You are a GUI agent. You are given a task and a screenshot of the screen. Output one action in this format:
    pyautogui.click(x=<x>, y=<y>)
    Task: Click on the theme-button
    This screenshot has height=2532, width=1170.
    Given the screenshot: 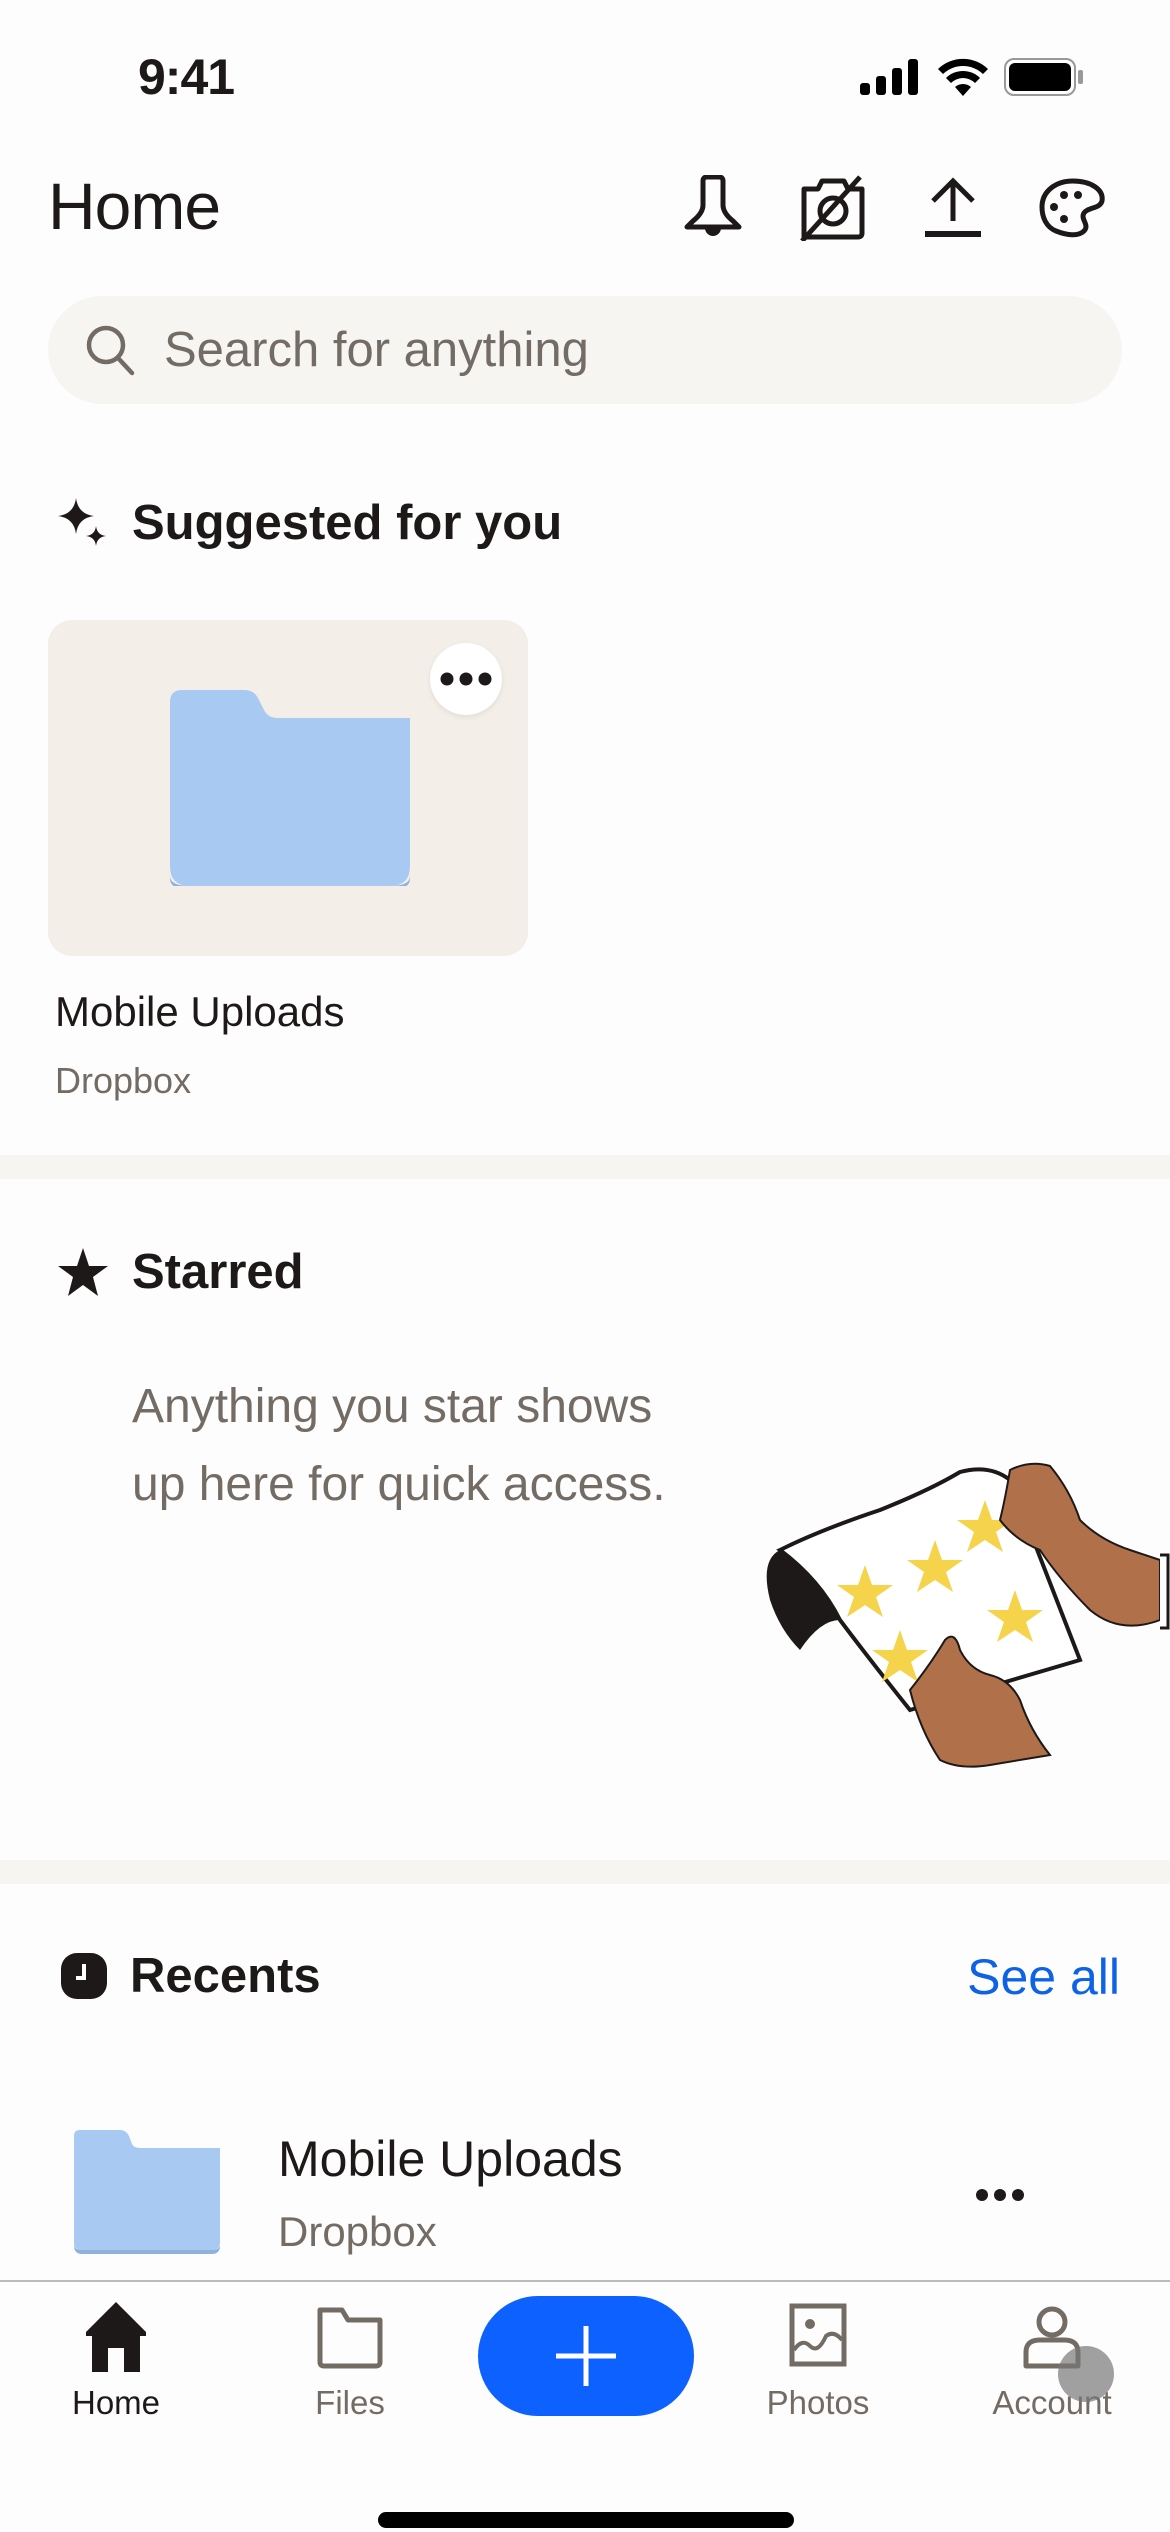 What is the action you would take?
    pyautogui.click(x=1073, y=208)
    